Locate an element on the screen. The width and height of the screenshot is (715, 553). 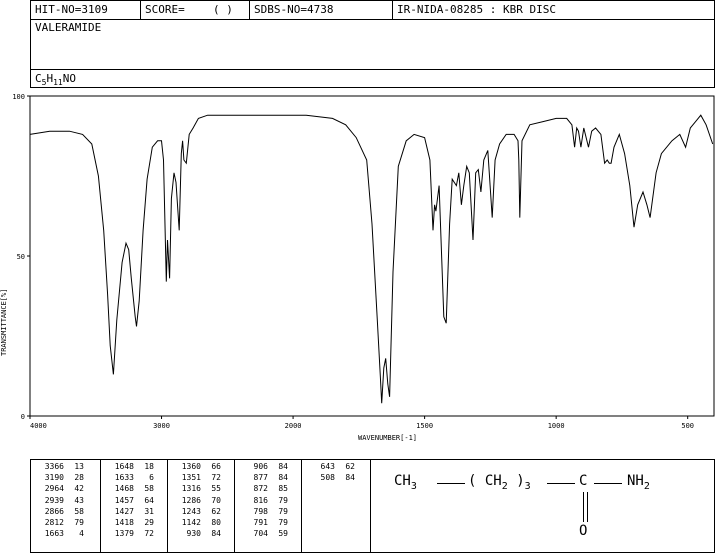
peak-row: 1457 64 is located at coordinates (129, 500).